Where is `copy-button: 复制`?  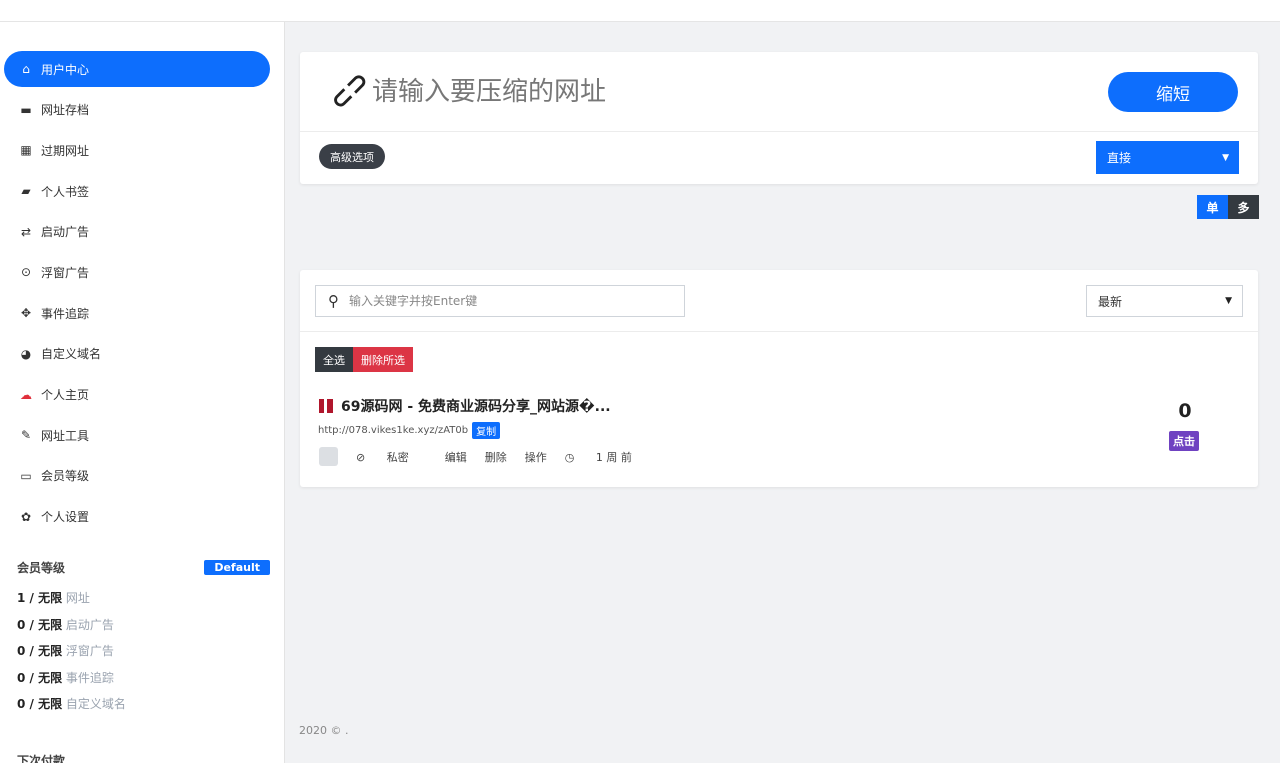 copy-button: 复制 is located at coordinates (486, 430).